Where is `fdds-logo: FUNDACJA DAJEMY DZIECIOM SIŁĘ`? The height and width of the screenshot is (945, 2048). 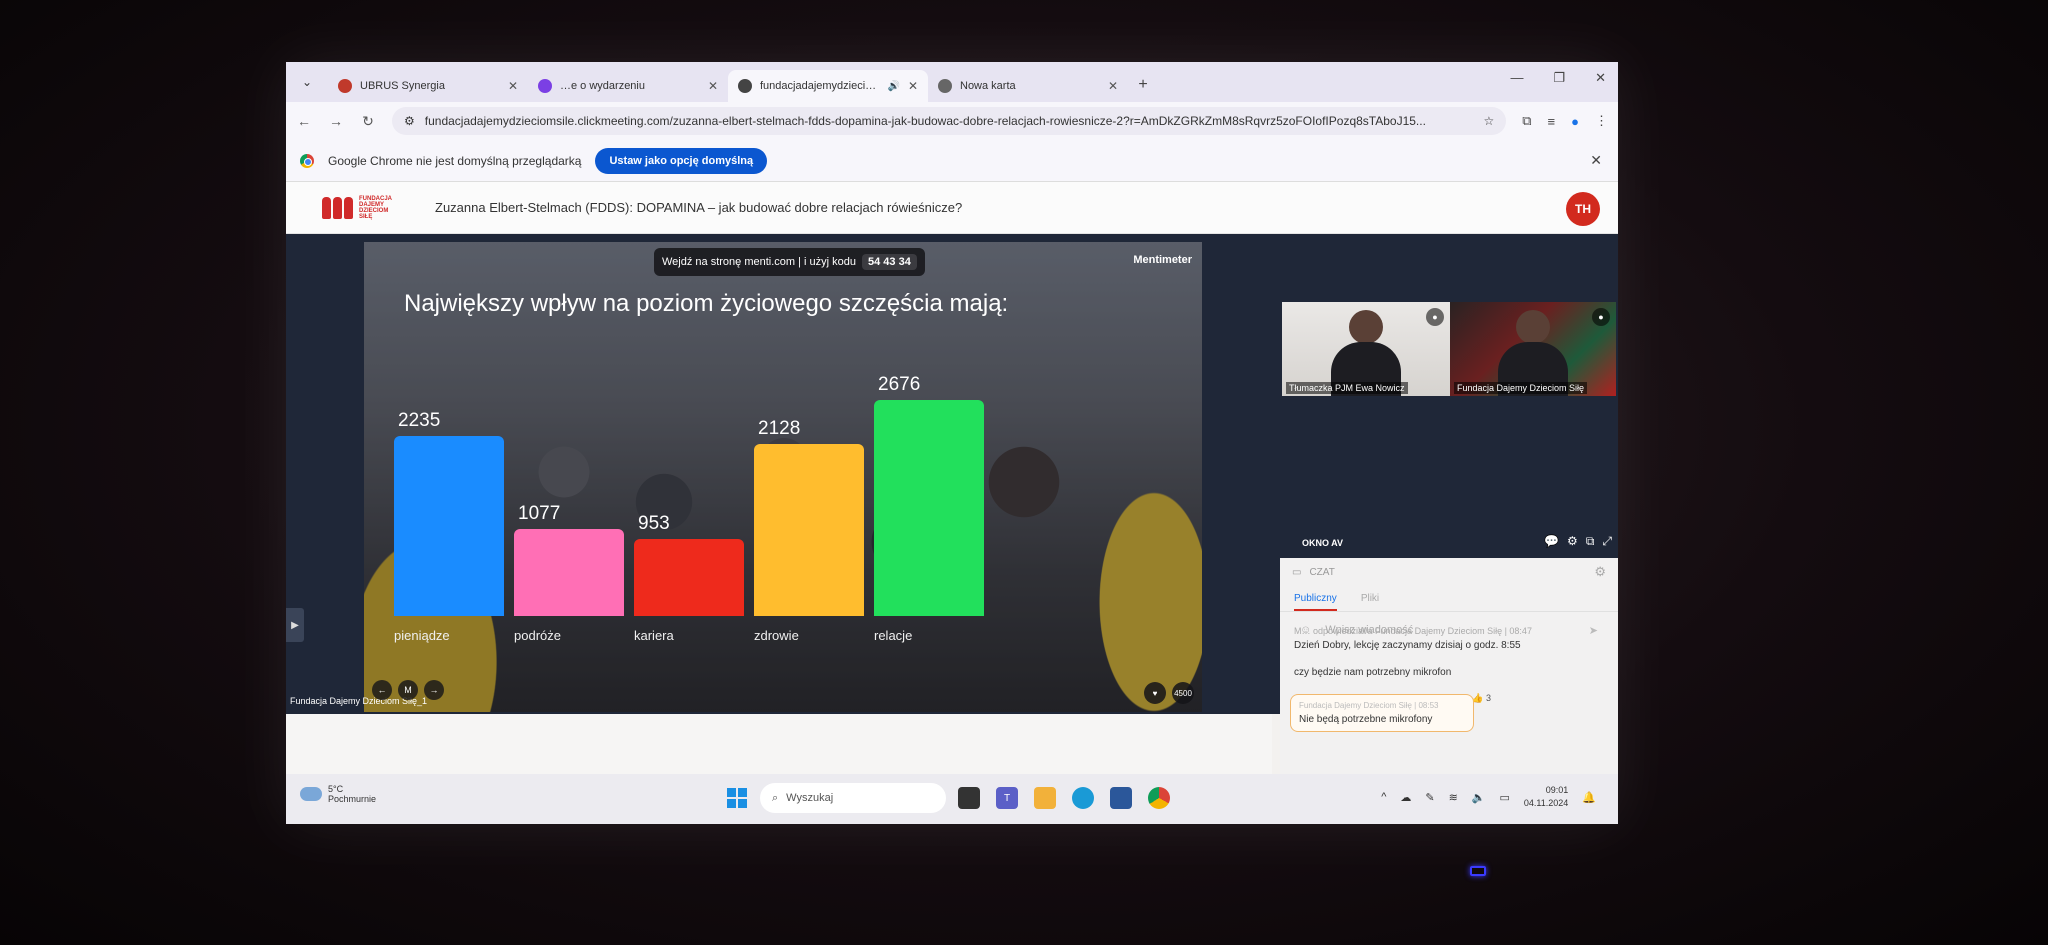
fdds-logo: FUNDACJA DAJEMY DZIECIOM SIŁĘ is located at coordinates (358, 208).